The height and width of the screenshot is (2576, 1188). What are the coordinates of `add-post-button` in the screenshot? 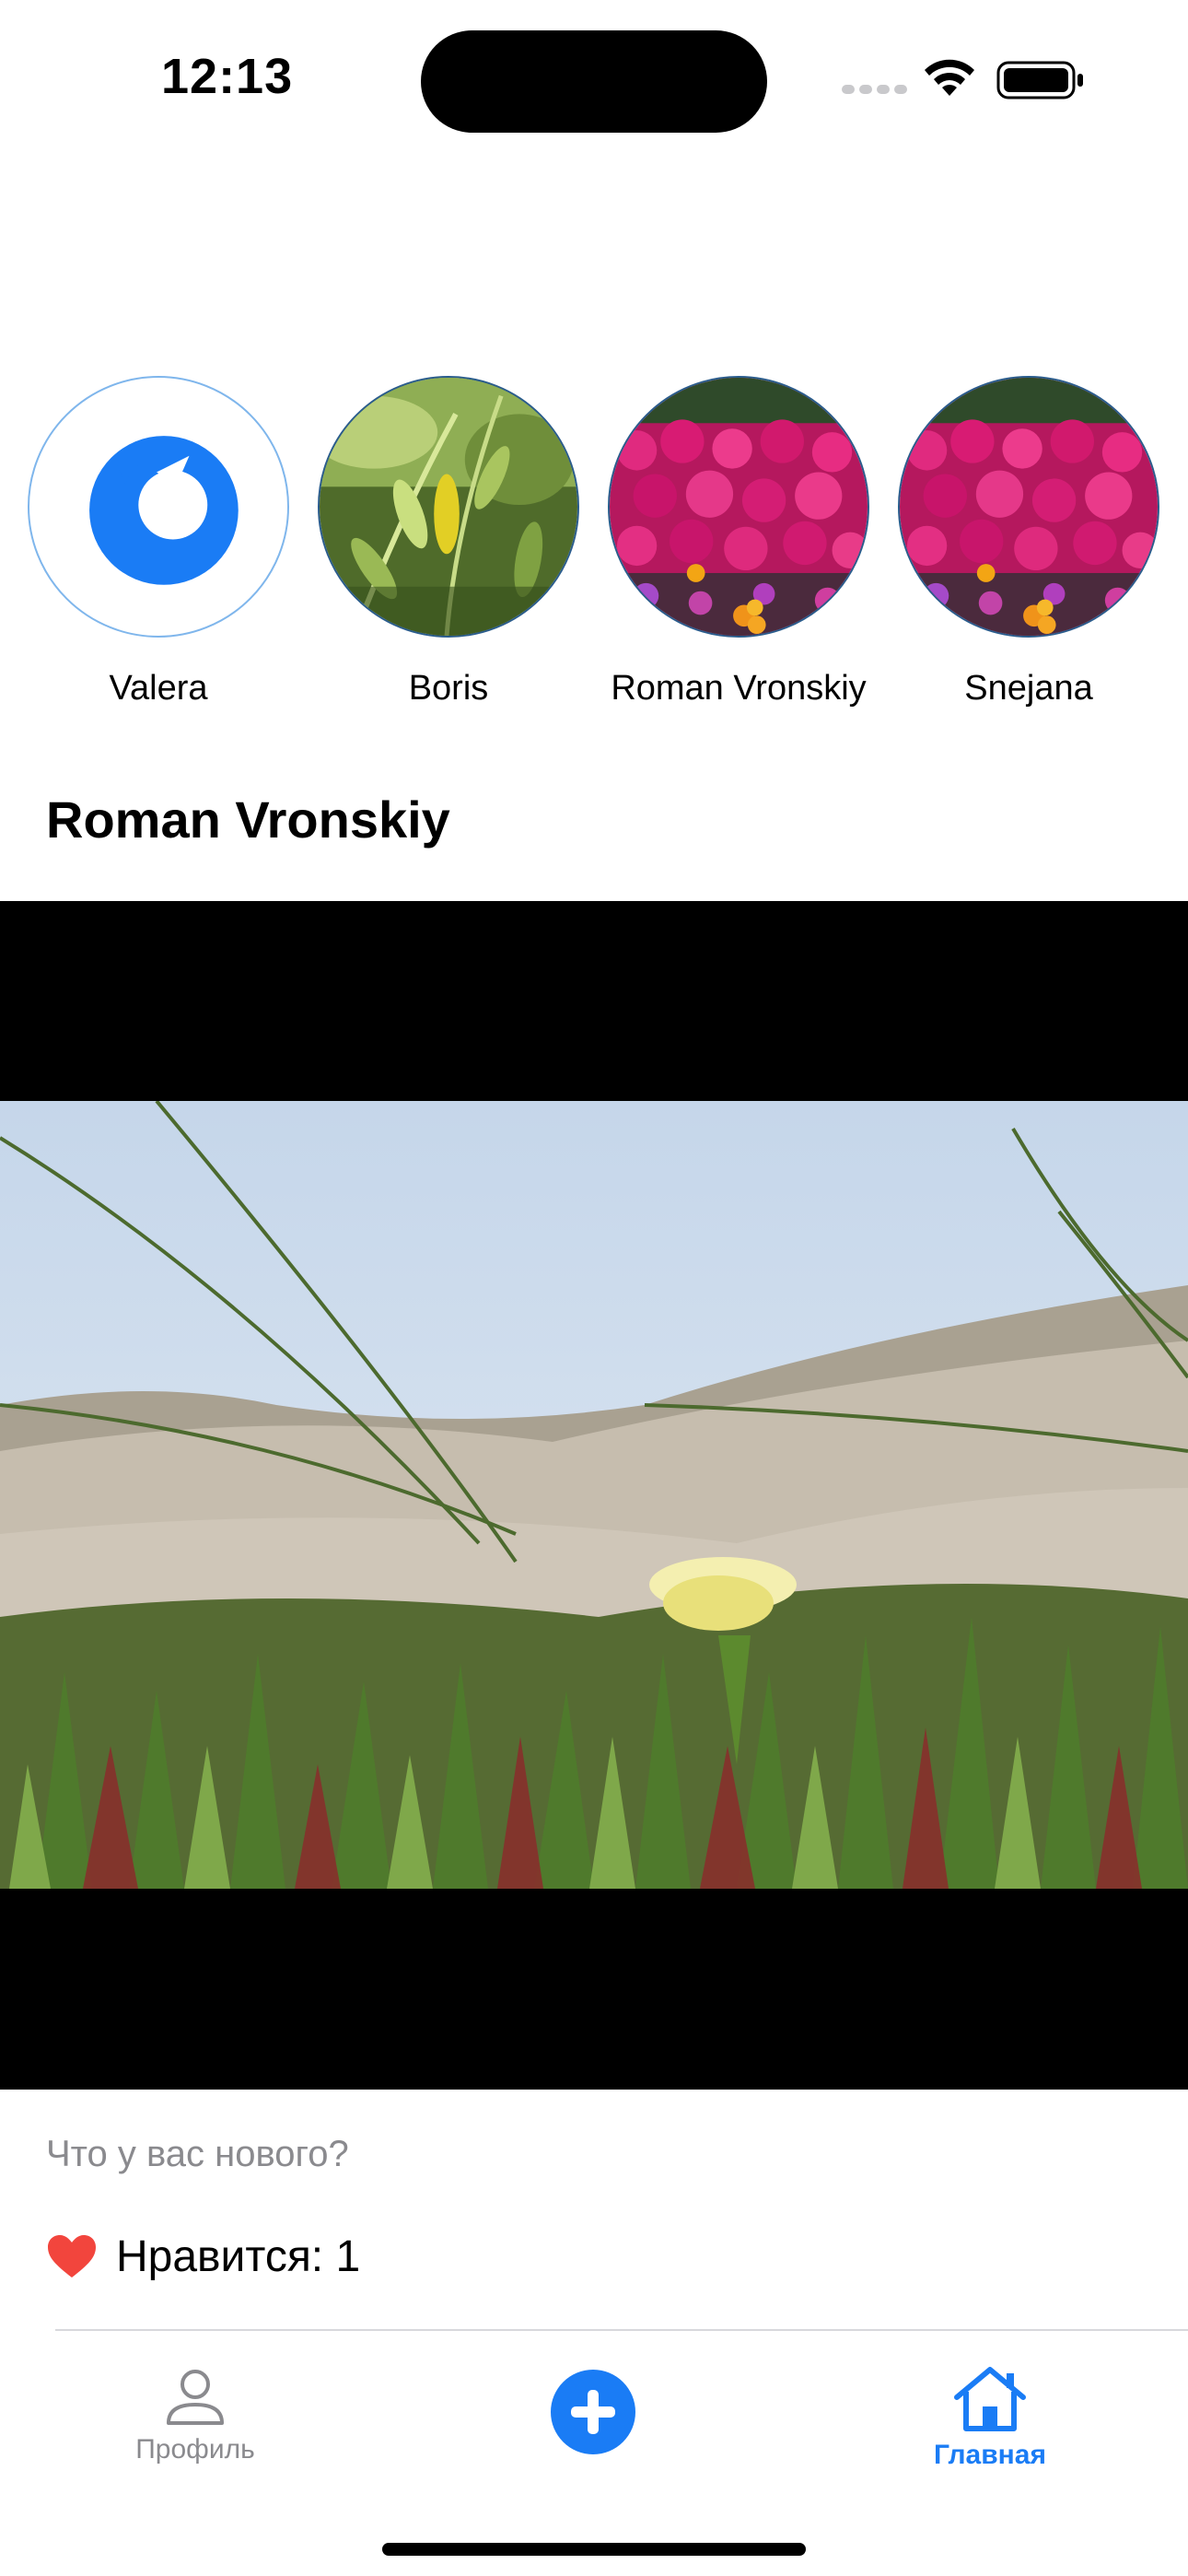 It's located at (593, 2412).